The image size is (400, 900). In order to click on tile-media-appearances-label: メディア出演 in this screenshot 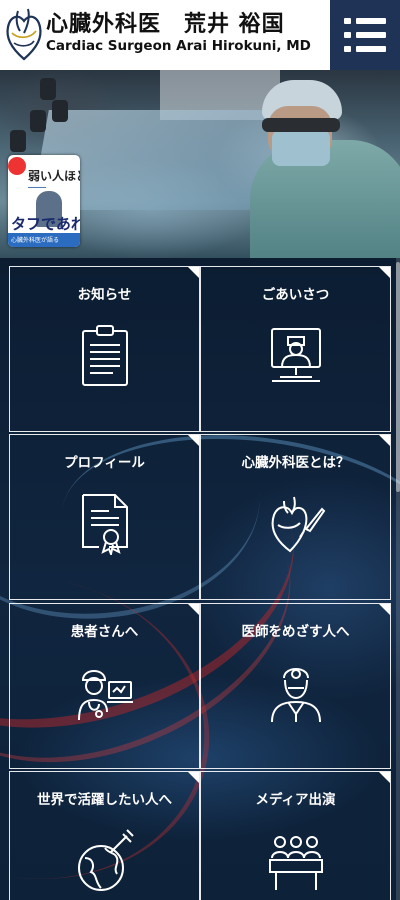, I will do `click(295, 800)`.